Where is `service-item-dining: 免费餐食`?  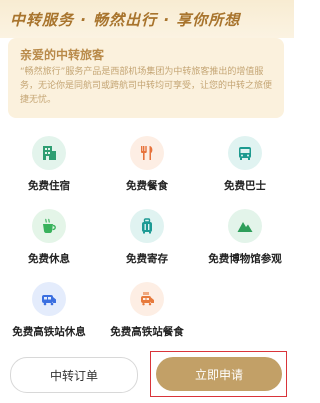
service-item-dining: 免费餐食 is located at coordinates (147, 164).